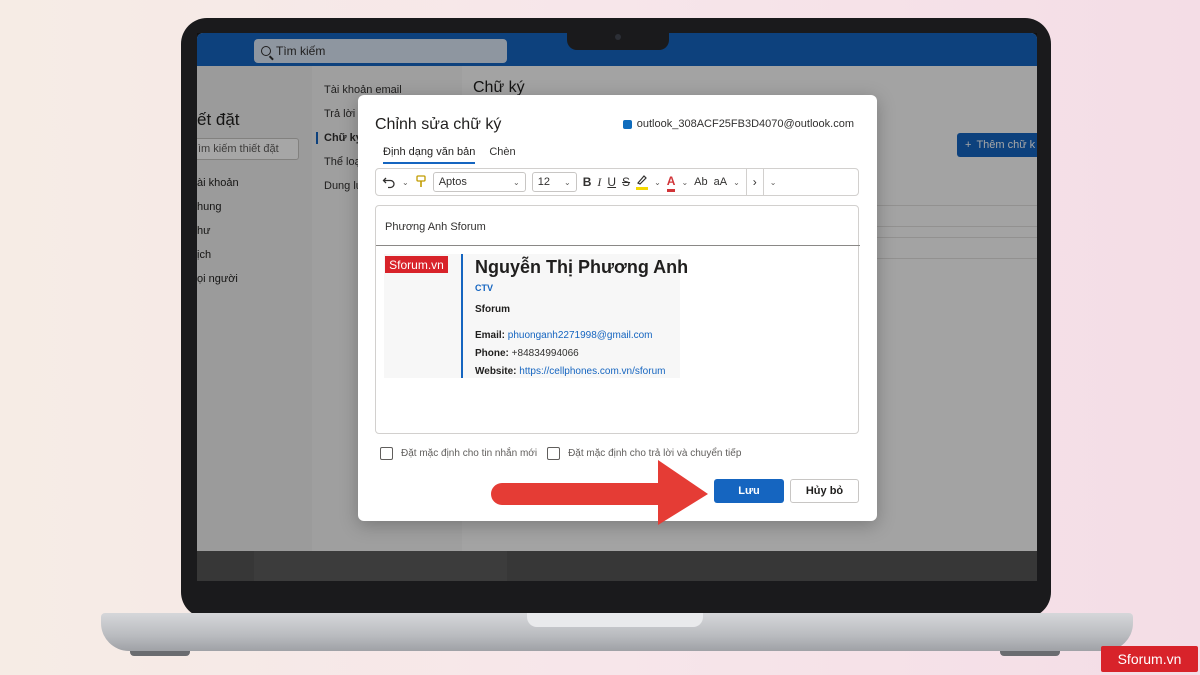 This screenshot has height=675, width=1200. I want to click on add-signature-button: + Thêm chữ k, so click(997, 145).